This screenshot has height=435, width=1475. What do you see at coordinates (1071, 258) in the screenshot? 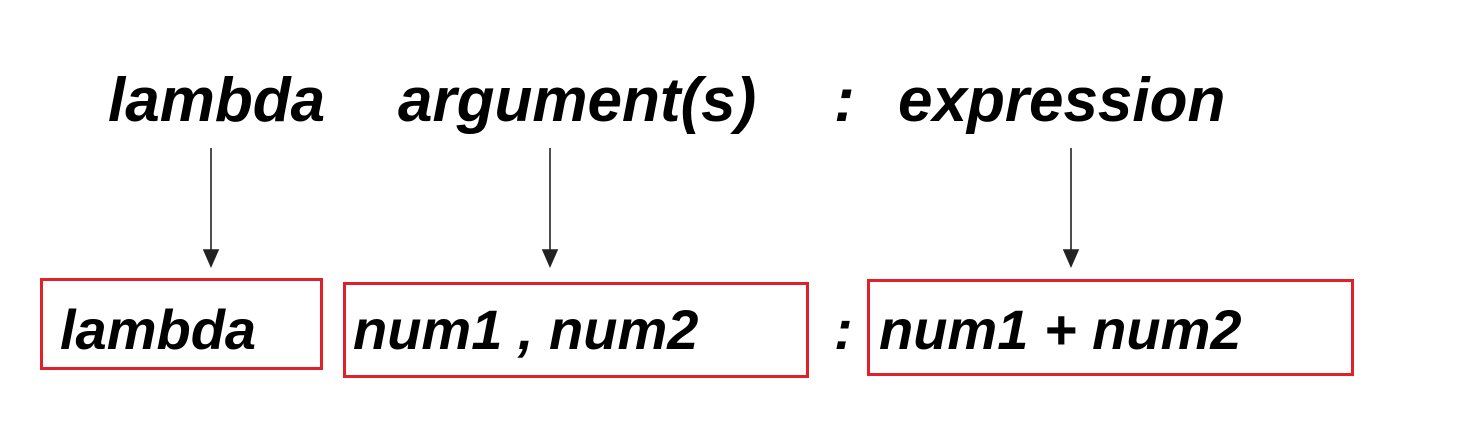
I see `arrow-expression-head` at bounding box center [1071, 258].